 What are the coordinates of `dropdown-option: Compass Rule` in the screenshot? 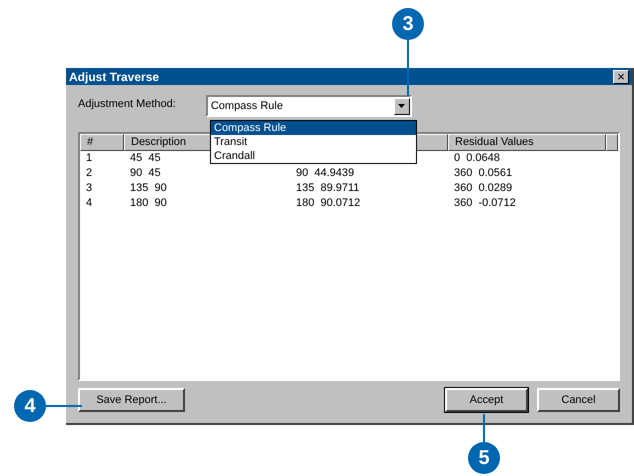 It's located at (313, 128).